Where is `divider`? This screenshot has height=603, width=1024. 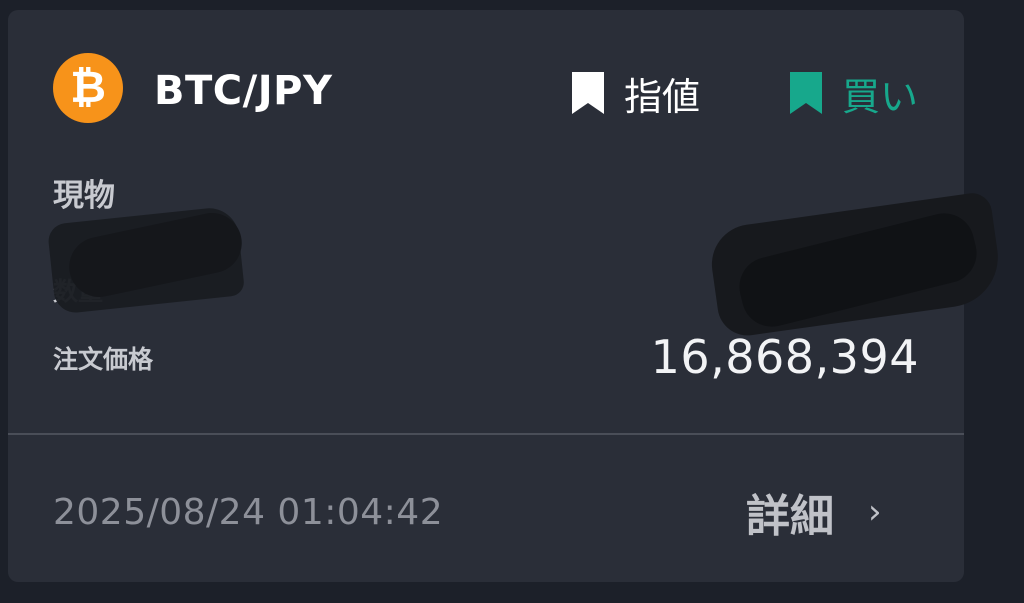
divider is located at coordinates (486, 434).